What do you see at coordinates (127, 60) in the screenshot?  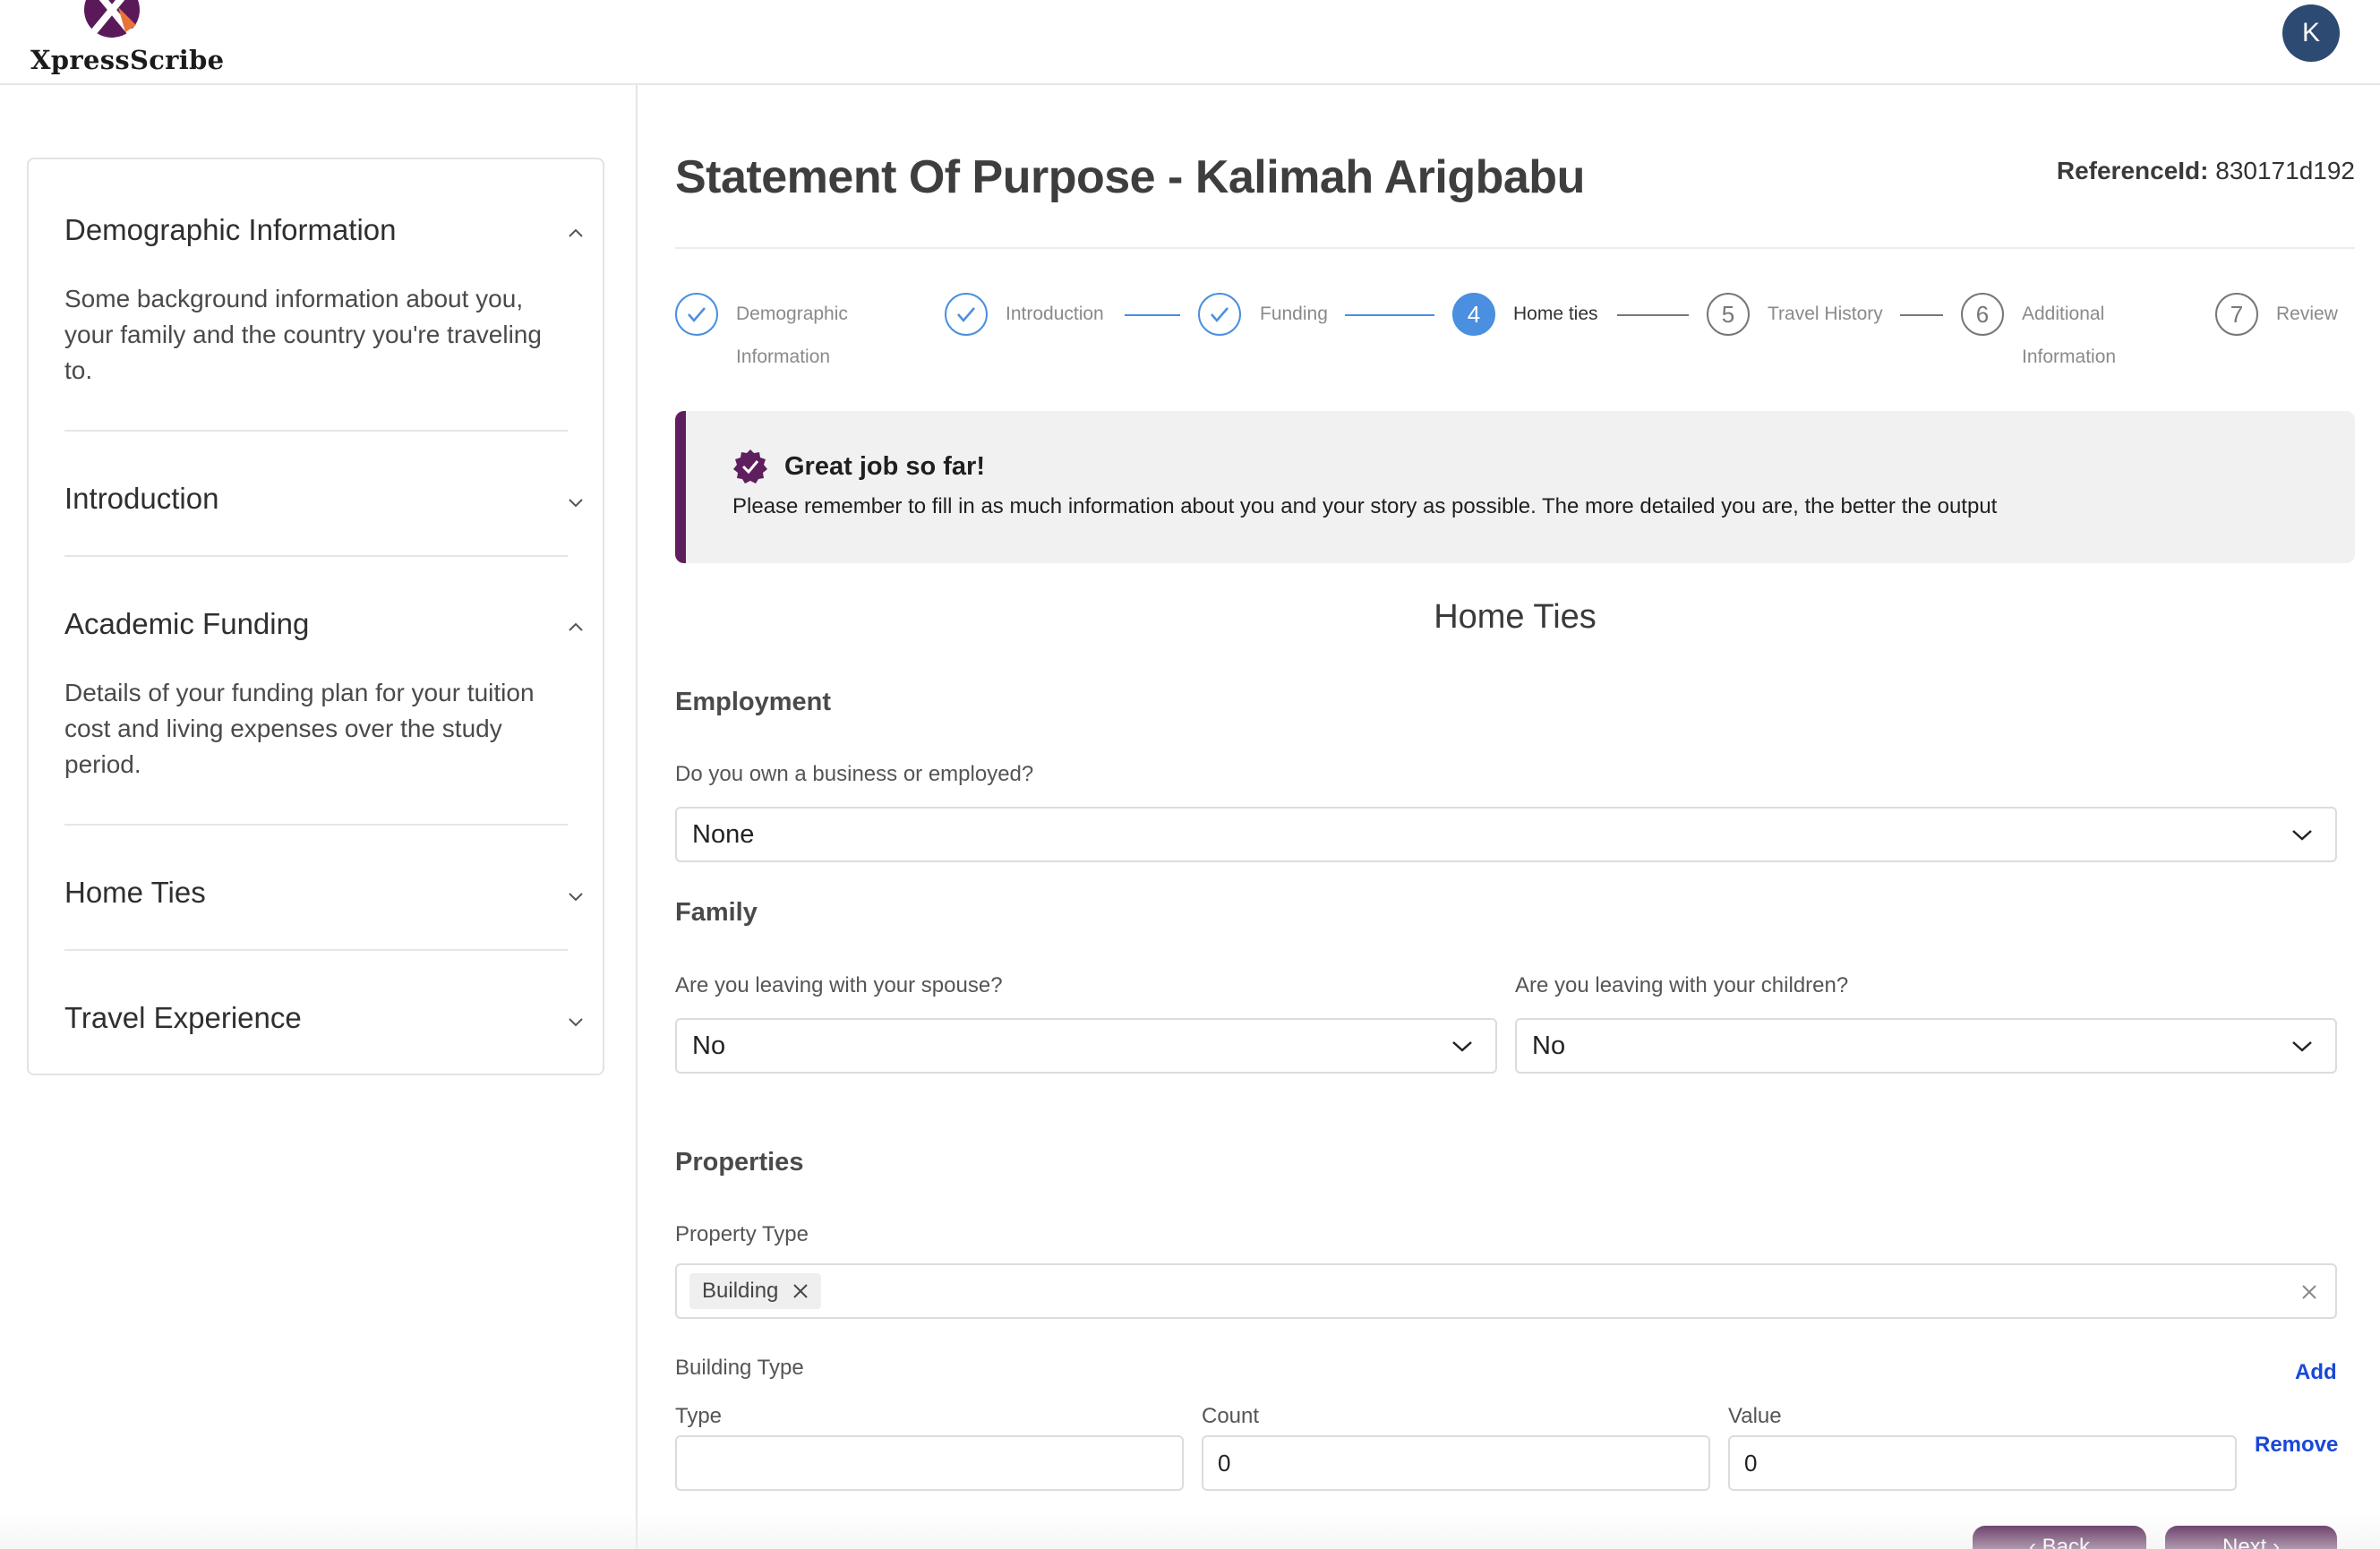 I see `brand-name: XpressScribe` at bounding box center [127, 60].